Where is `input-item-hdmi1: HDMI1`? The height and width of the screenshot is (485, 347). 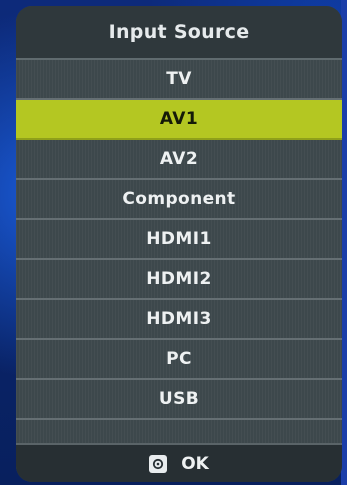
input-item-hdmi1: HDMI1 is located at coordinates (179, 240).